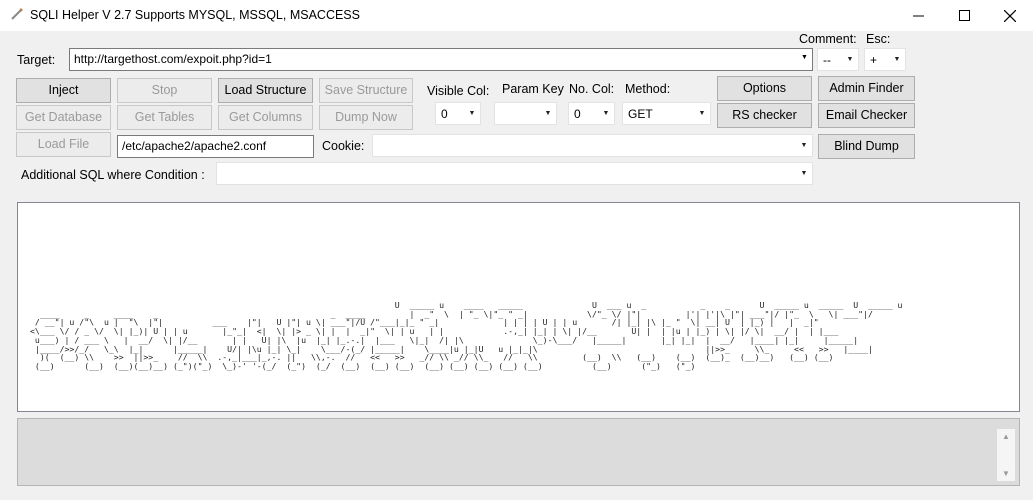  Describe the element at coordinates (36, 60) in the screenshot. I see `target-label: Target:` at that location.